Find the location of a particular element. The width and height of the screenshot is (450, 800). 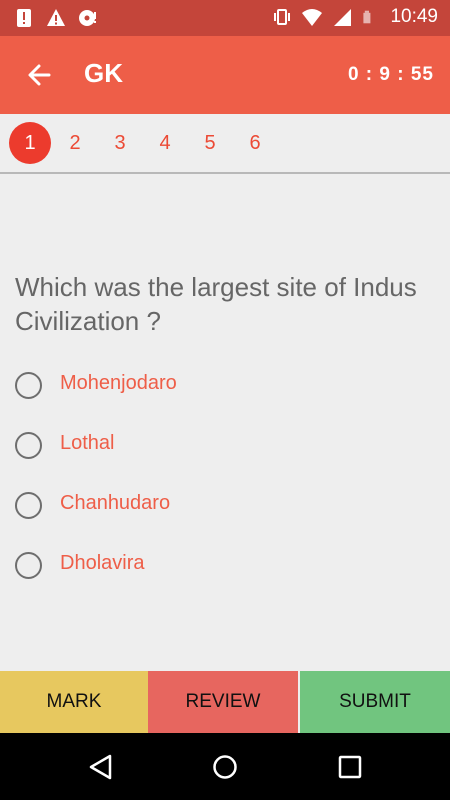

sim-alert-icon is located at coordinates (24, 18).